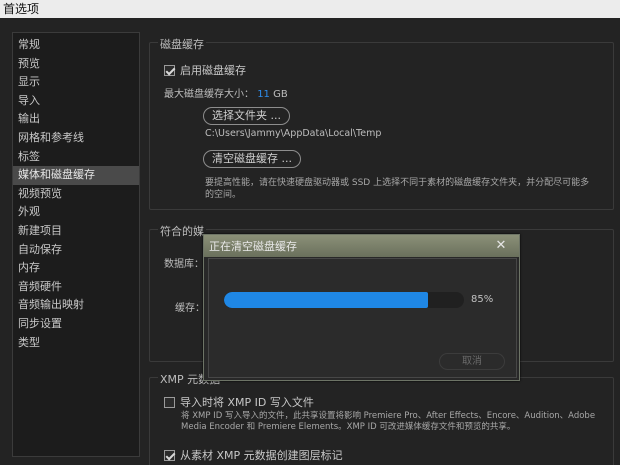  What do you see at coordinates (76, 45) in the screenshot?
I see `sidebar-item: 常规` at bounding box center [76, 45].